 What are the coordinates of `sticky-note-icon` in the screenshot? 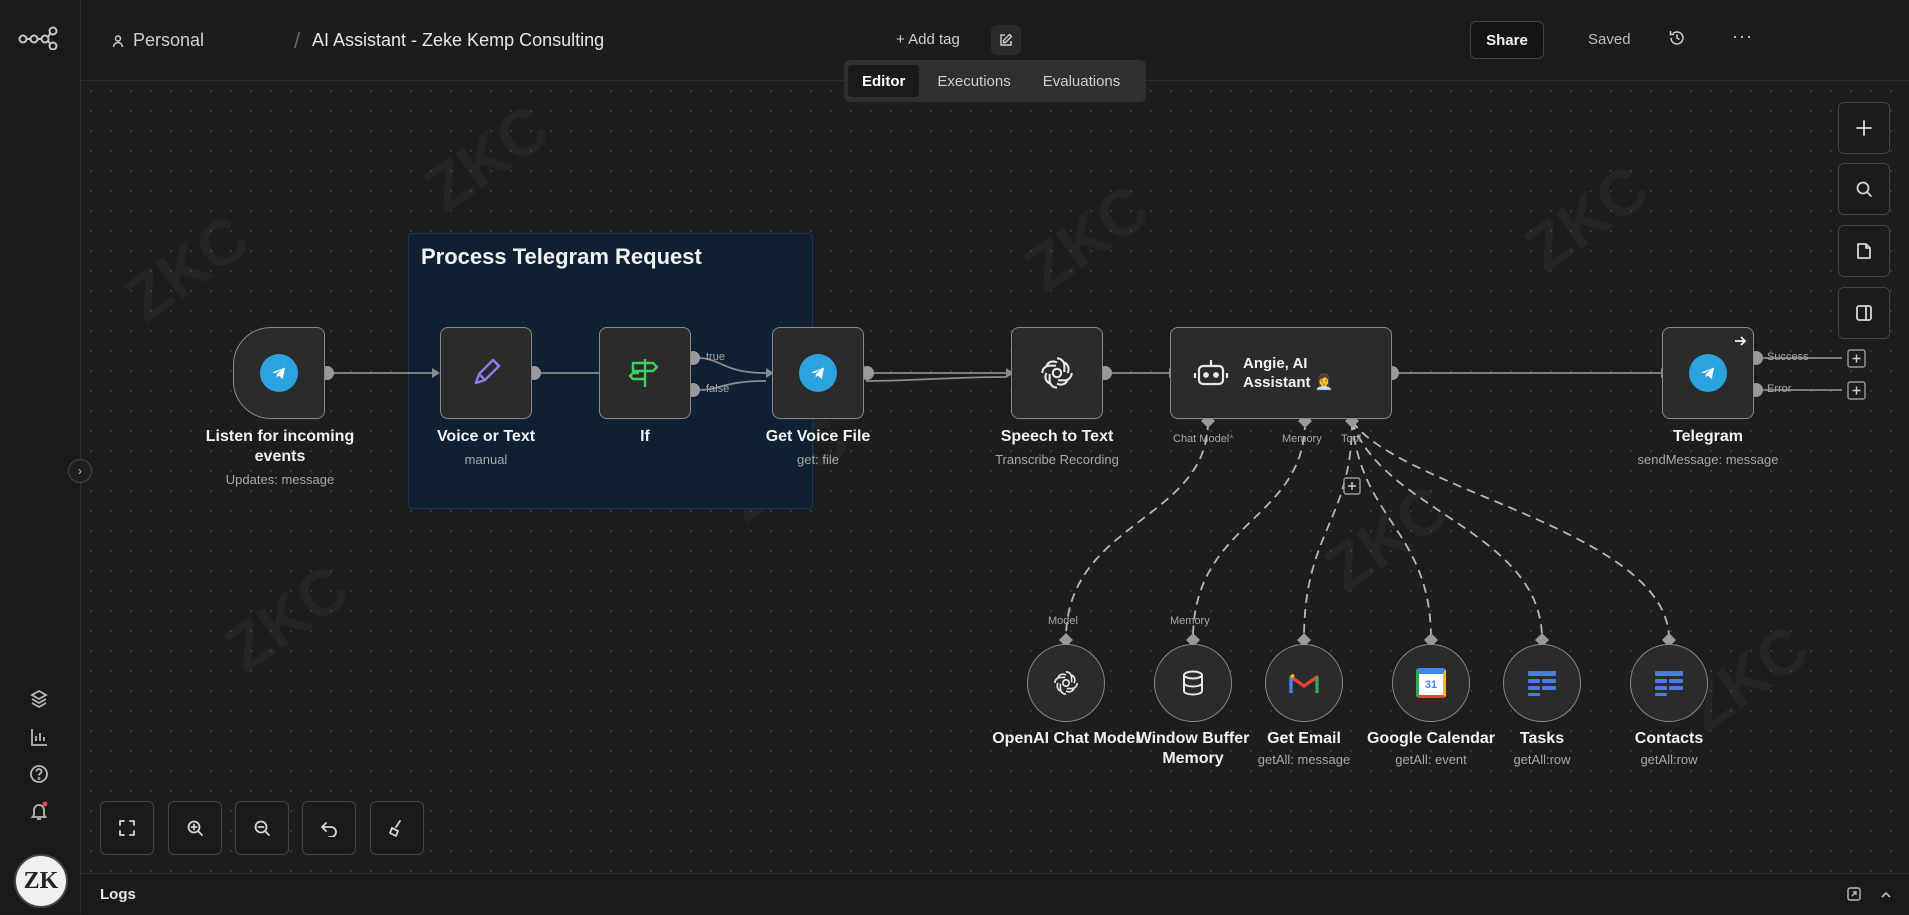 It's located at (1864, 251).